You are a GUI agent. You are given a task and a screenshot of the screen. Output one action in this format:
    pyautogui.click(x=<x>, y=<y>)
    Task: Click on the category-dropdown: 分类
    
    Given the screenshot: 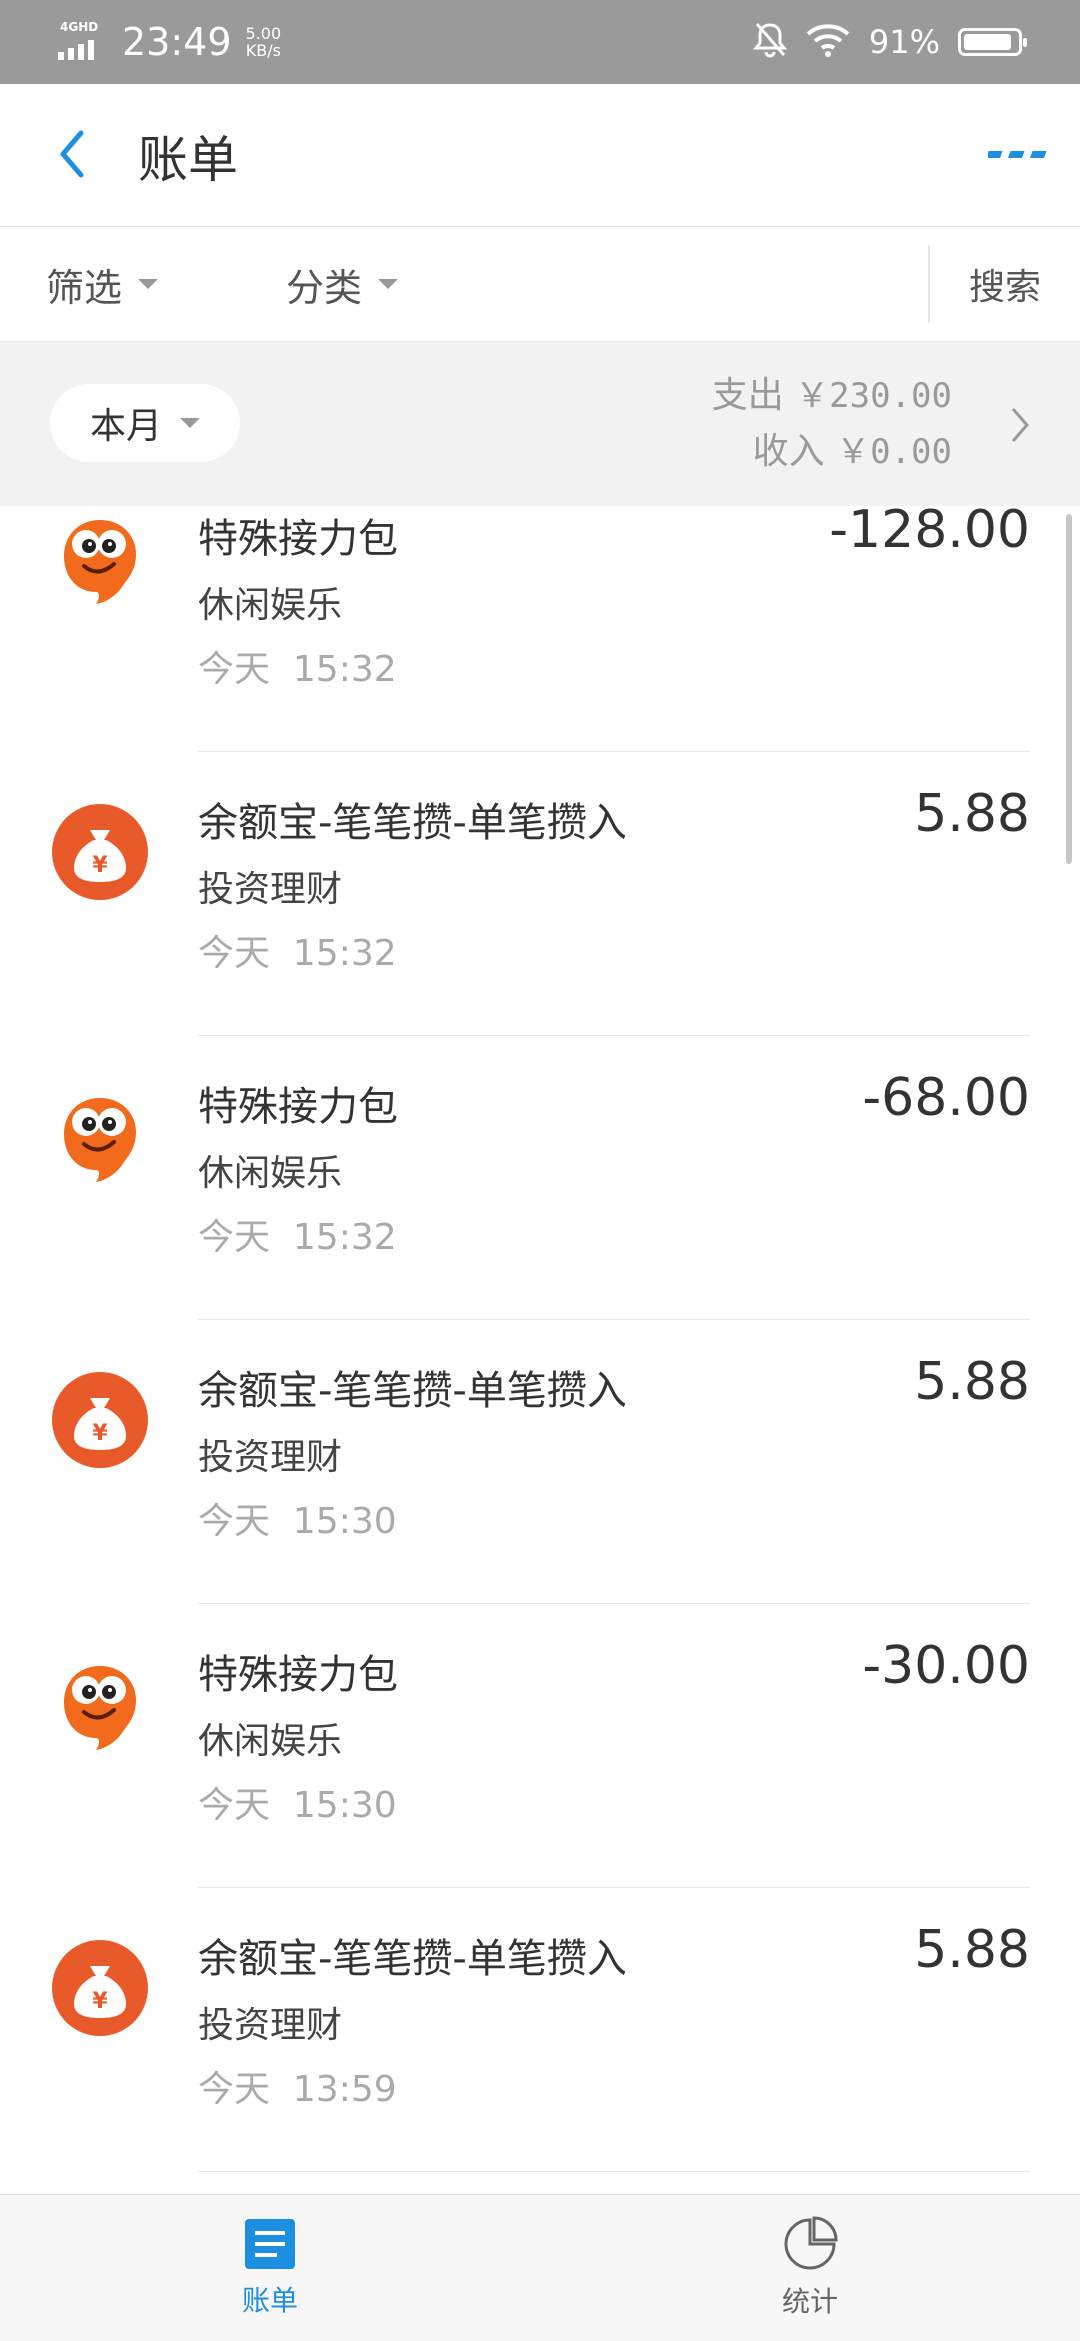 What is the action you would take?
    pyautogui.click(x=342, y=284)
    